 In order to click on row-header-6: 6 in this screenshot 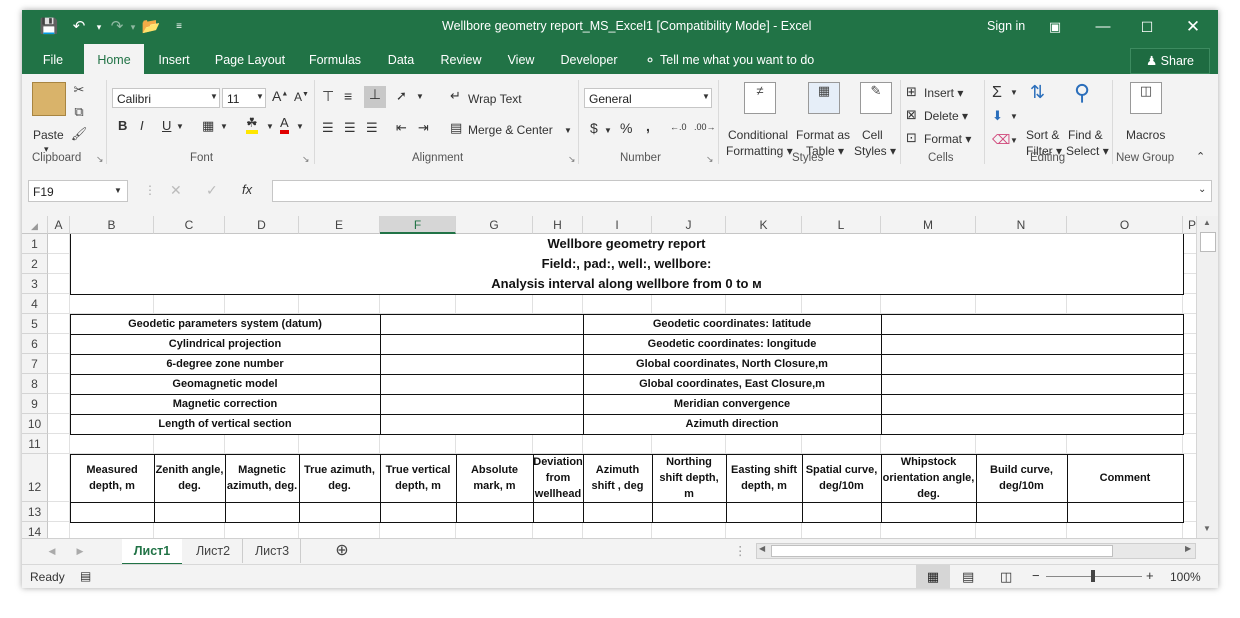, I will do `click(35, 344)`.